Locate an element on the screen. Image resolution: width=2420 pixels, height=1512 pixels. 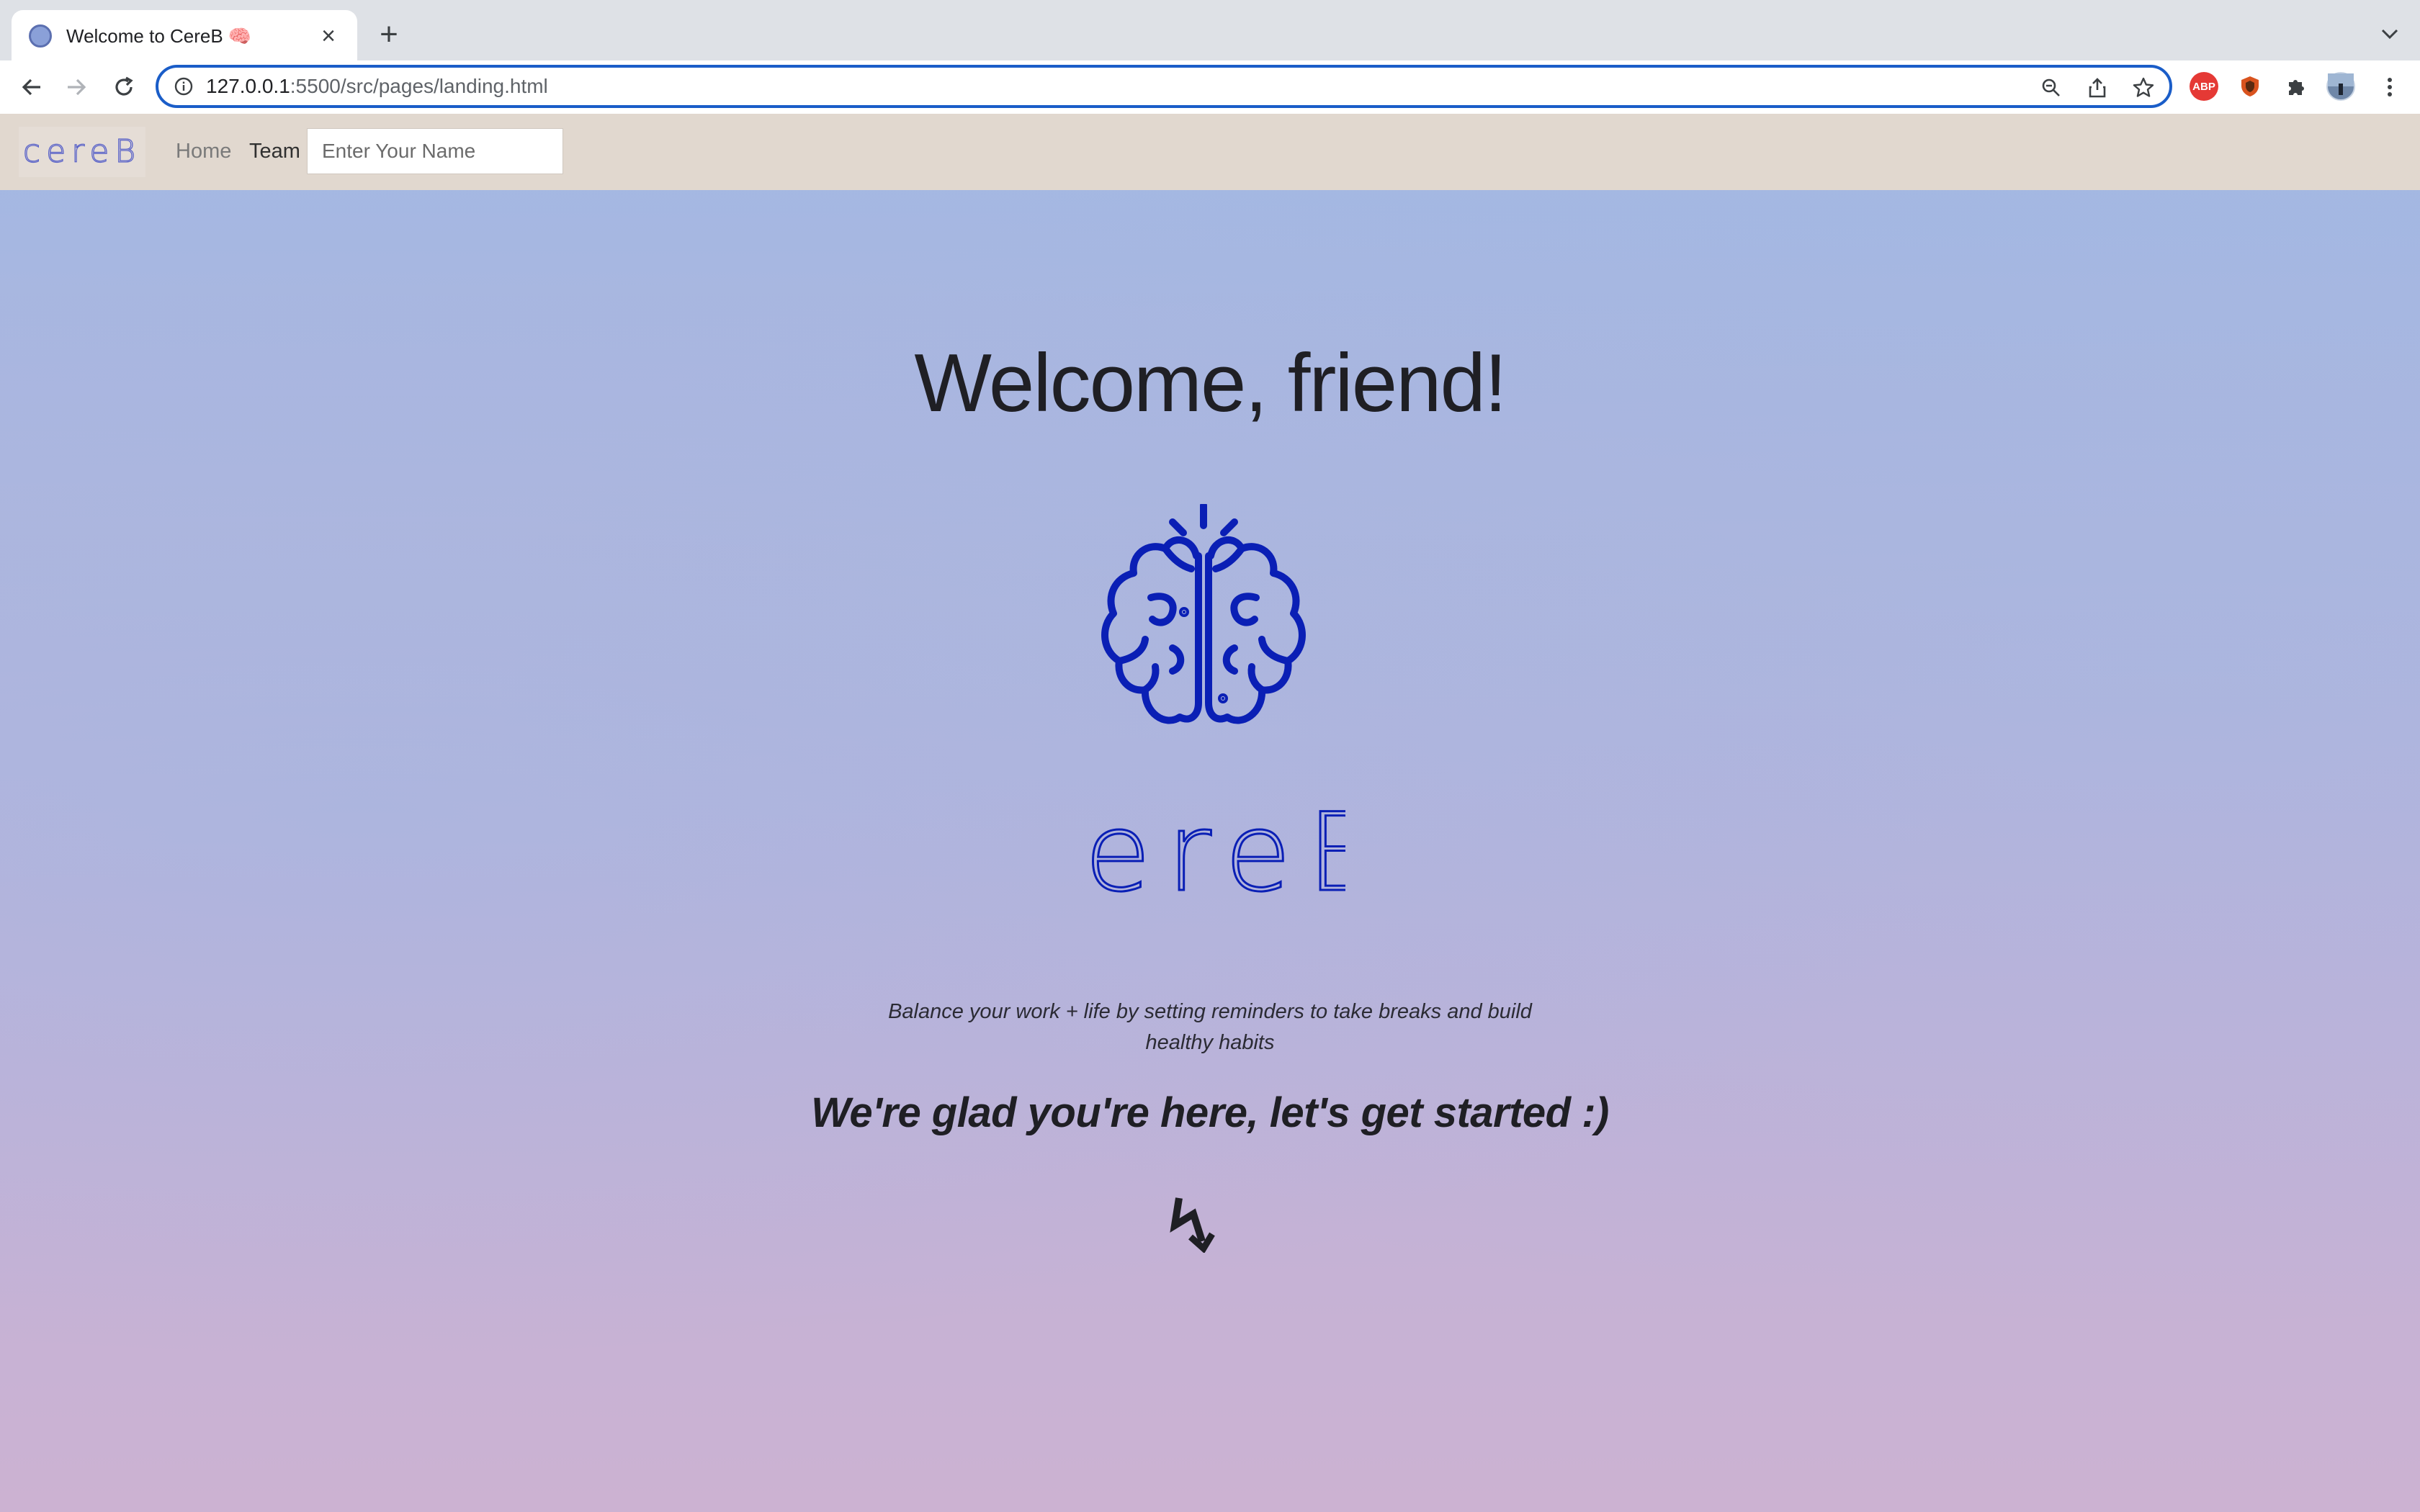
brain-icon is located at coordinates (1203, 614).